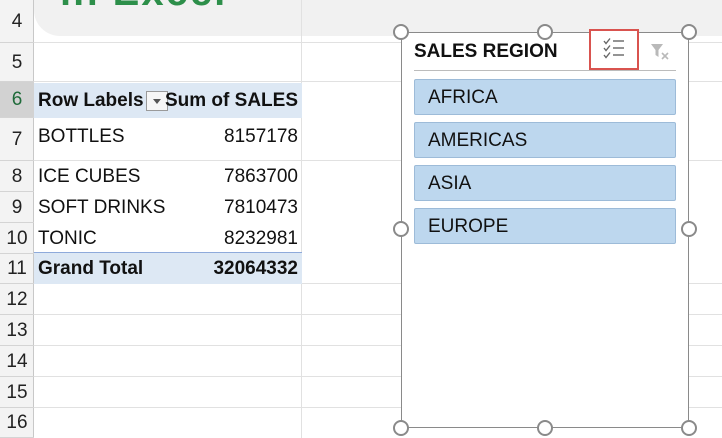 The height and width of the screenshot is (438, 722). Describe the element at coordinates (17, 299) in the screenshot. I see `row-header-12: 12` at that location.